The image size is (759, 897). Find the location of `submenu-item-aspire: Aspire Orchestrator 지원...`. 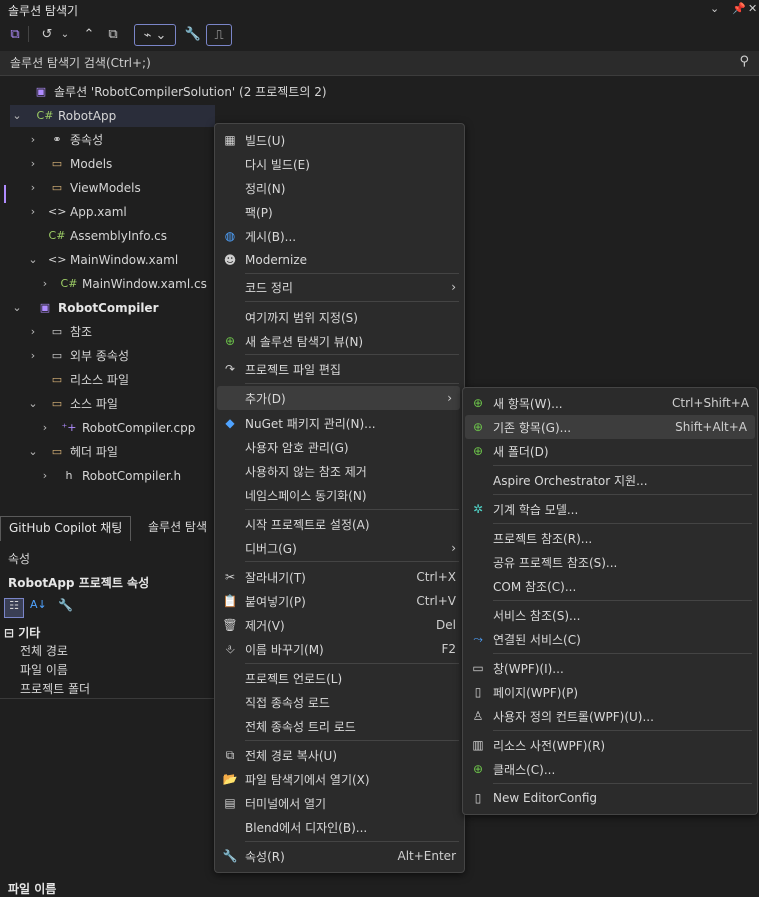

submenu-item-aspire: Aspire Orchestrator 지원... is located at coordinates (610, 480).